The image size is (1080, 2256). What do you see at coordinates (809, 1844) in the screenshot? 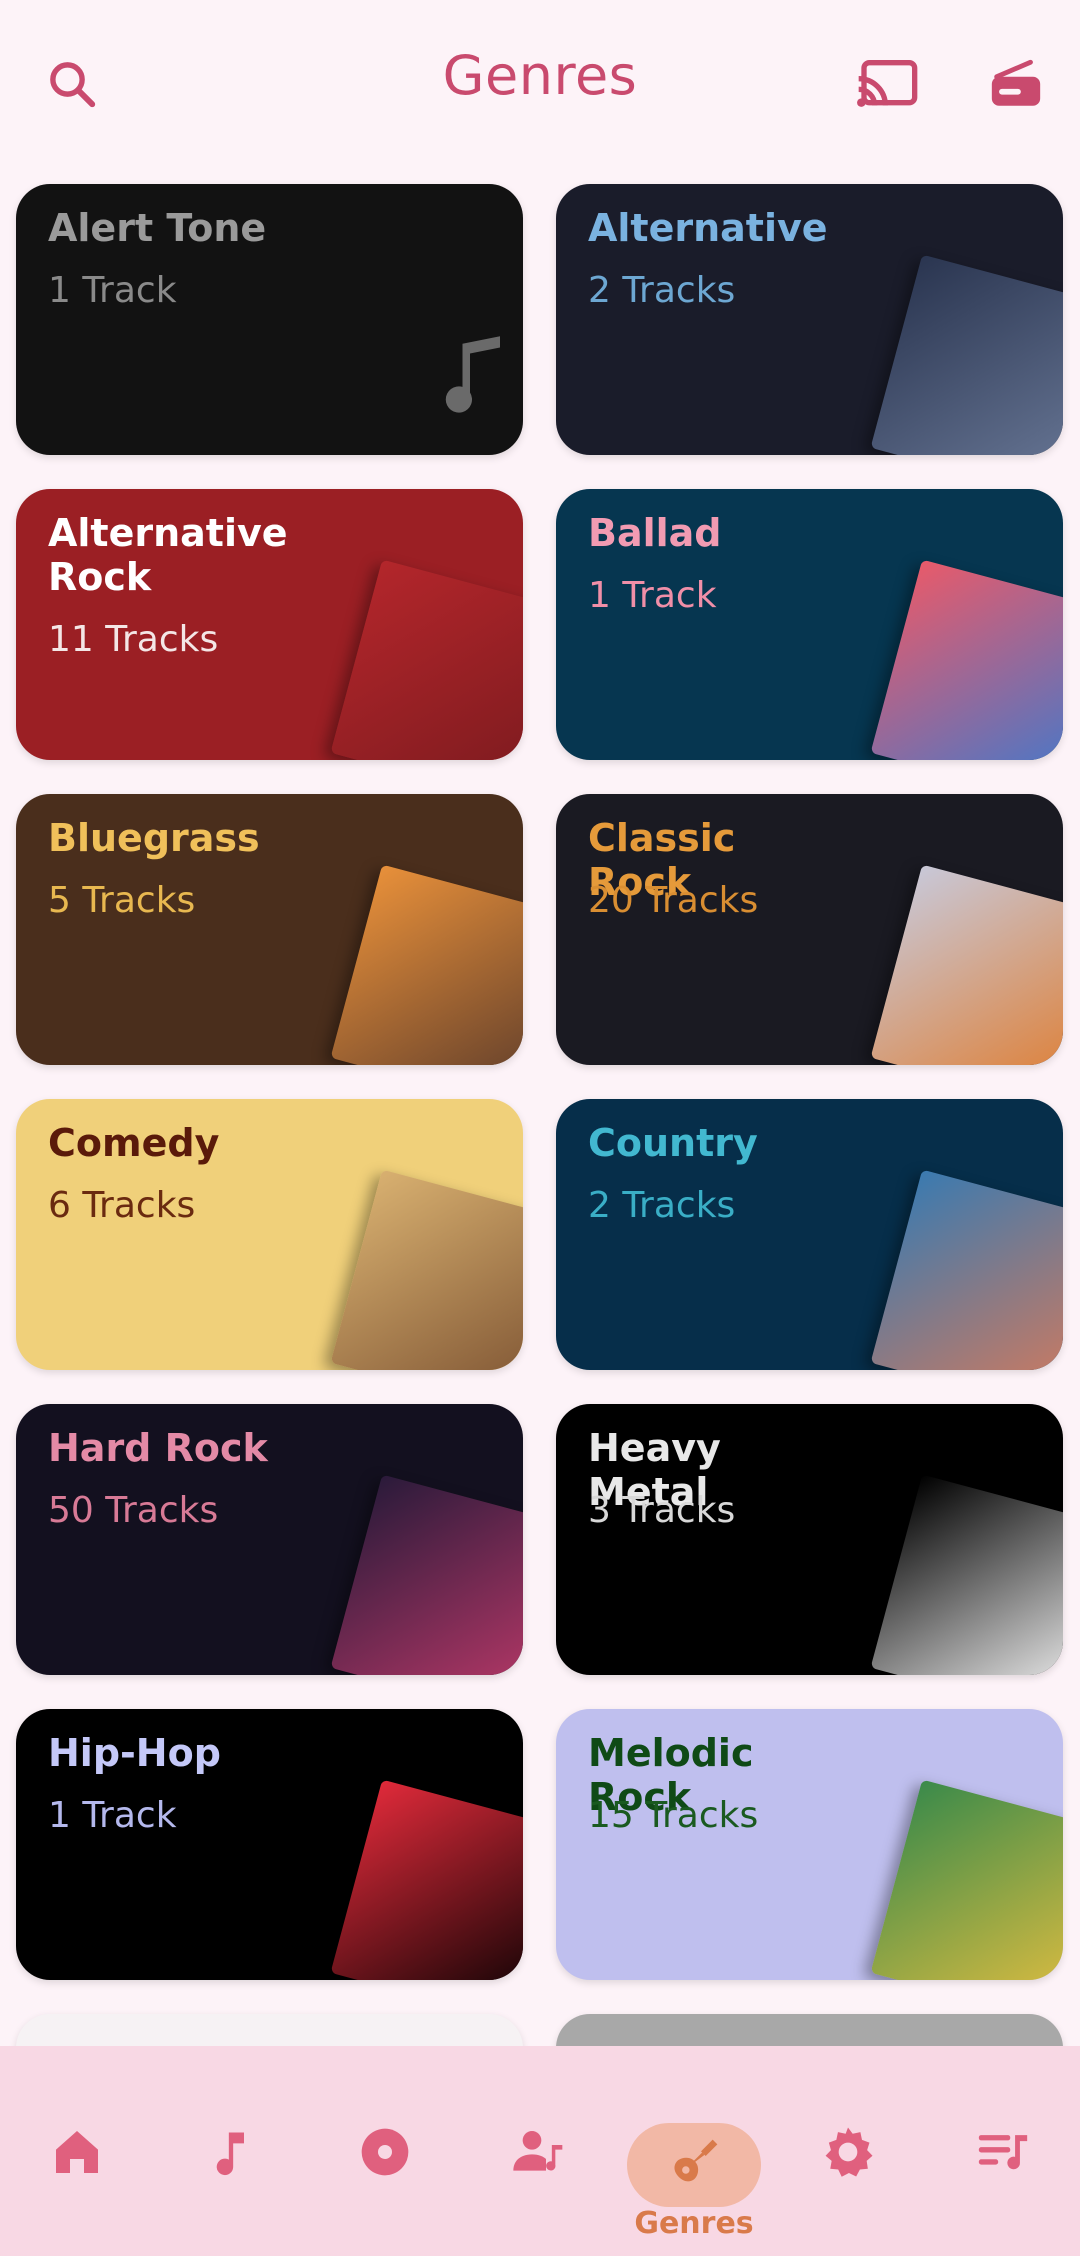
I see `genre-card: Melodic Rock 15 Tracks` at bounding box center [809, 1844].